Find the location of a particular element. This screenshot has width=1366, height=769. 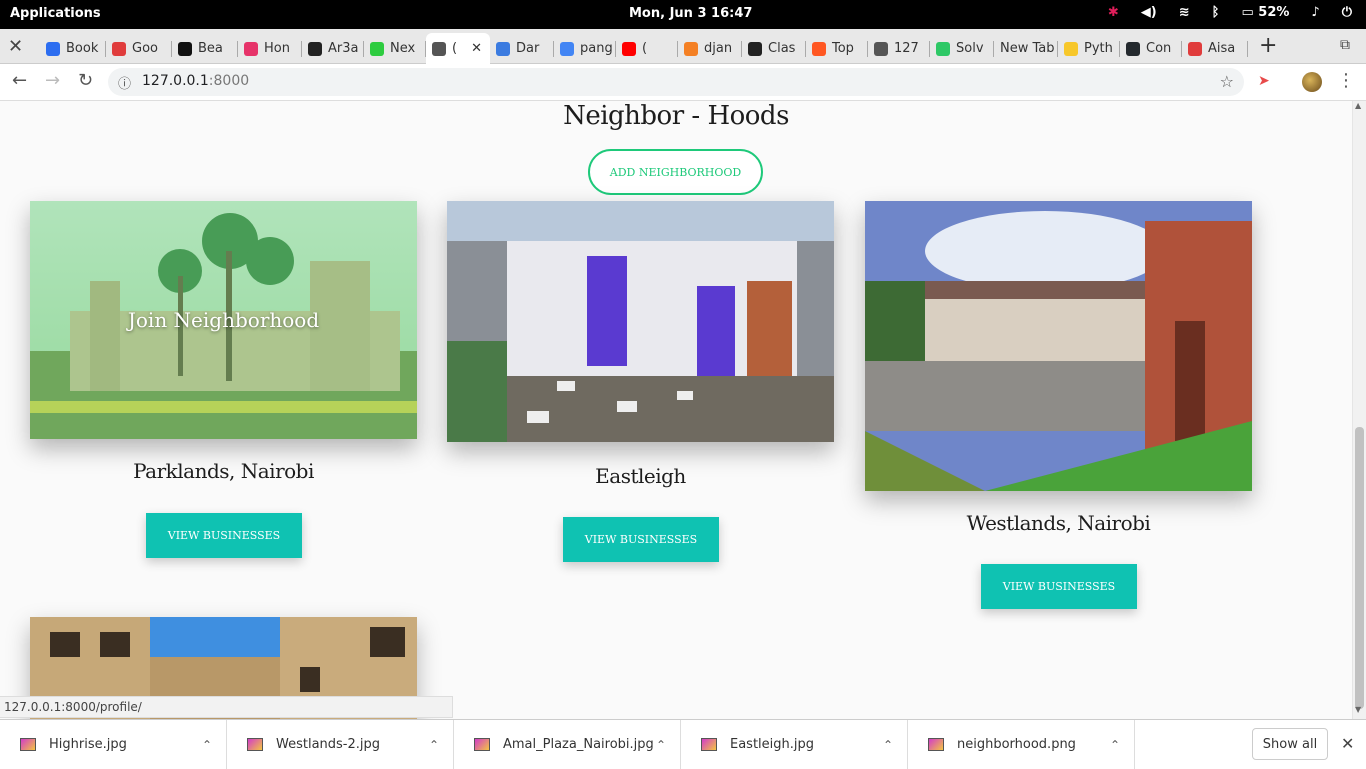

westlands-photo is located at coordinates (1058, 346).